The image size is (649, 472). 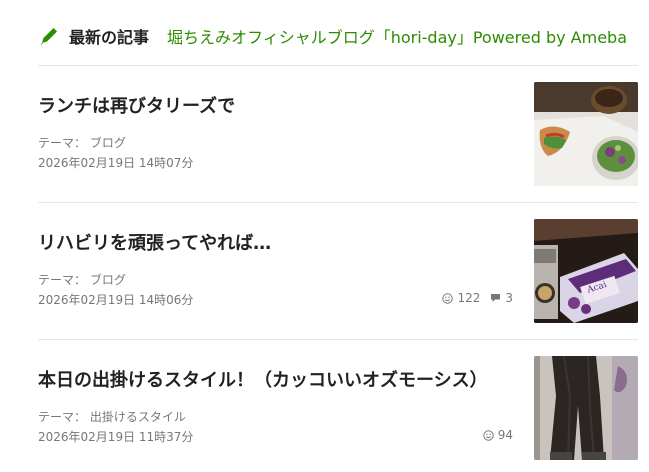 I want to click on article-thumbnail: Acai, so click(x=586, y=271).